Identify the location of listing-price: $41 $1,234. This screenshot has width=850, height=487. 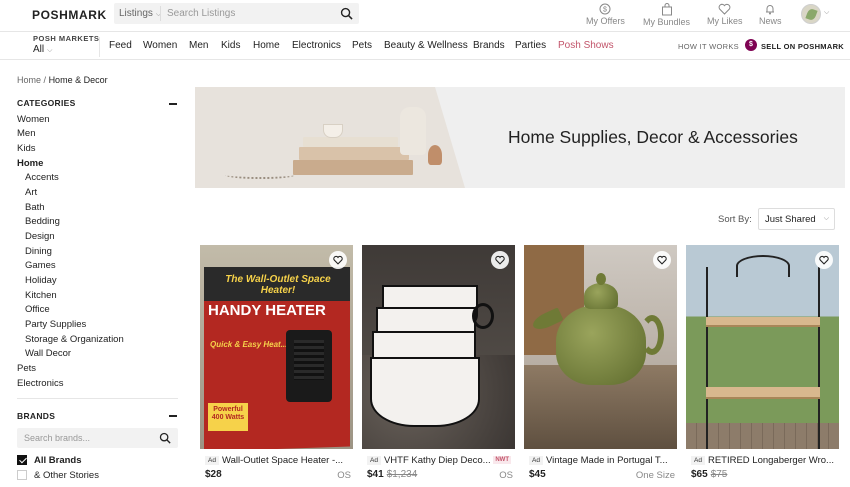
(392, 474).